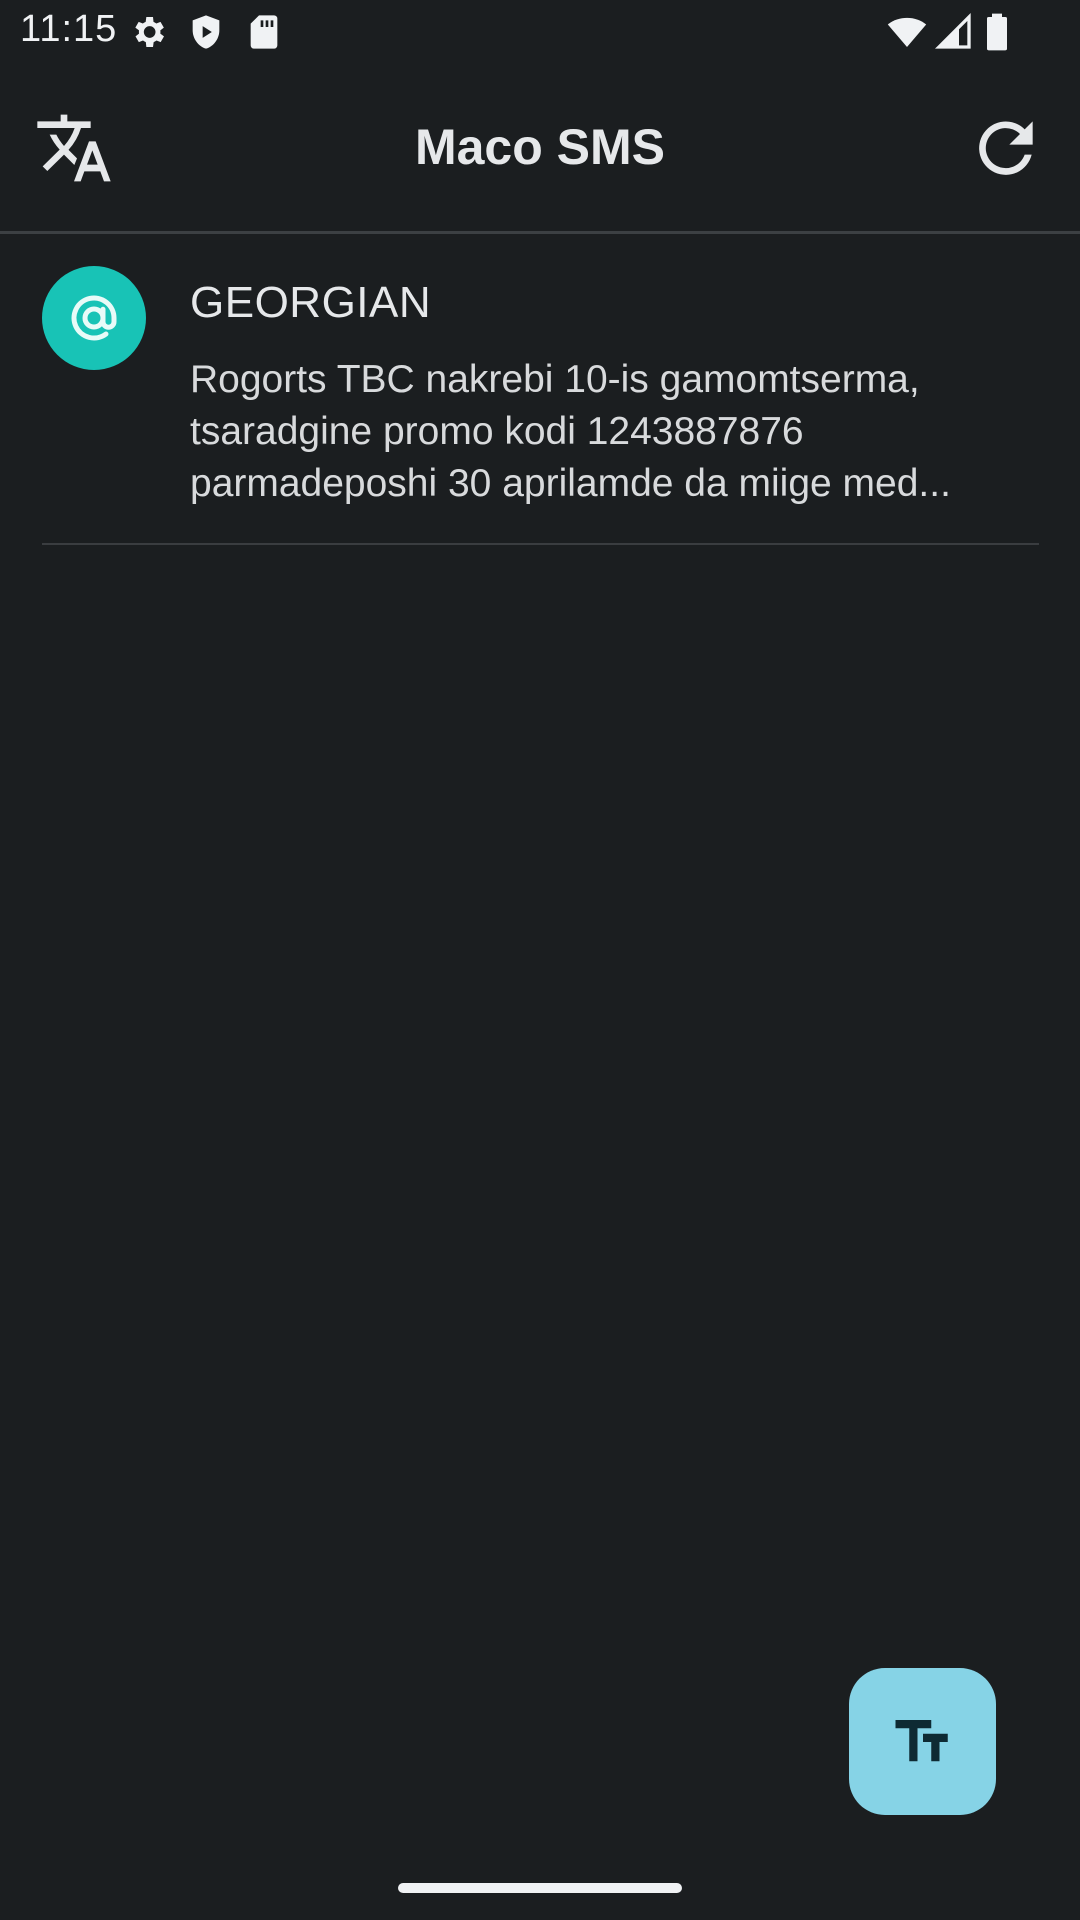 The image size is (1080, 1920). What do you see at coordinates (69, 29) in the screenshot?
I see `status-time: 11:15` at bounding box center [69, 29].